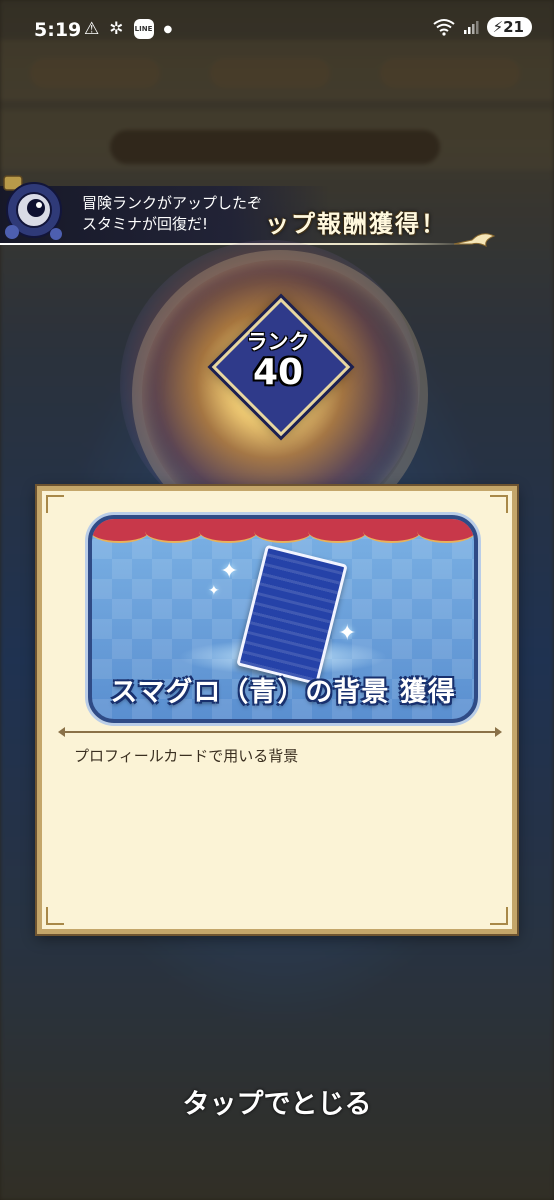 This screenshot has height=1200, width=554. I want to click on battery-level: 21, so click(513, 27).